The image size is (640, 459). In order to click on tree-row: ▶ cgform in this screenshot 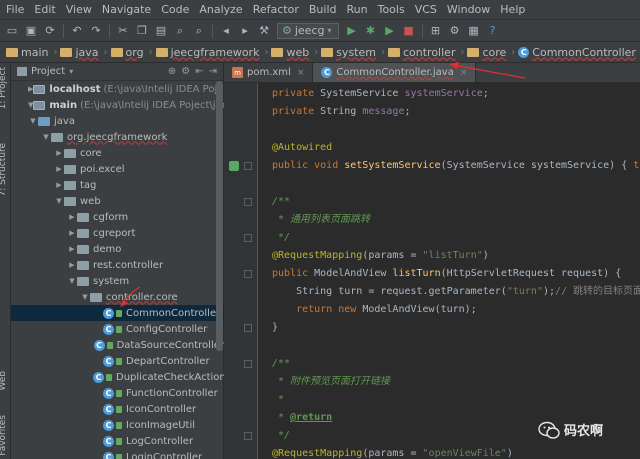, I will do `click(117, 217)`.